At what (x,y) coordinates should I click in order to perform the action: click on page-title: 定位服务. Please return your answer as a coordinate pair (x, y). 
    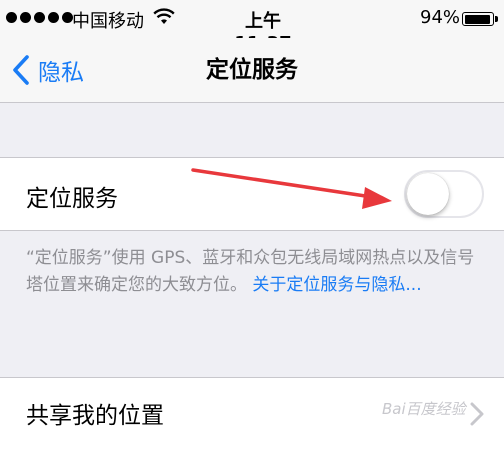
    Looking at the image, I should click on (252, 70).